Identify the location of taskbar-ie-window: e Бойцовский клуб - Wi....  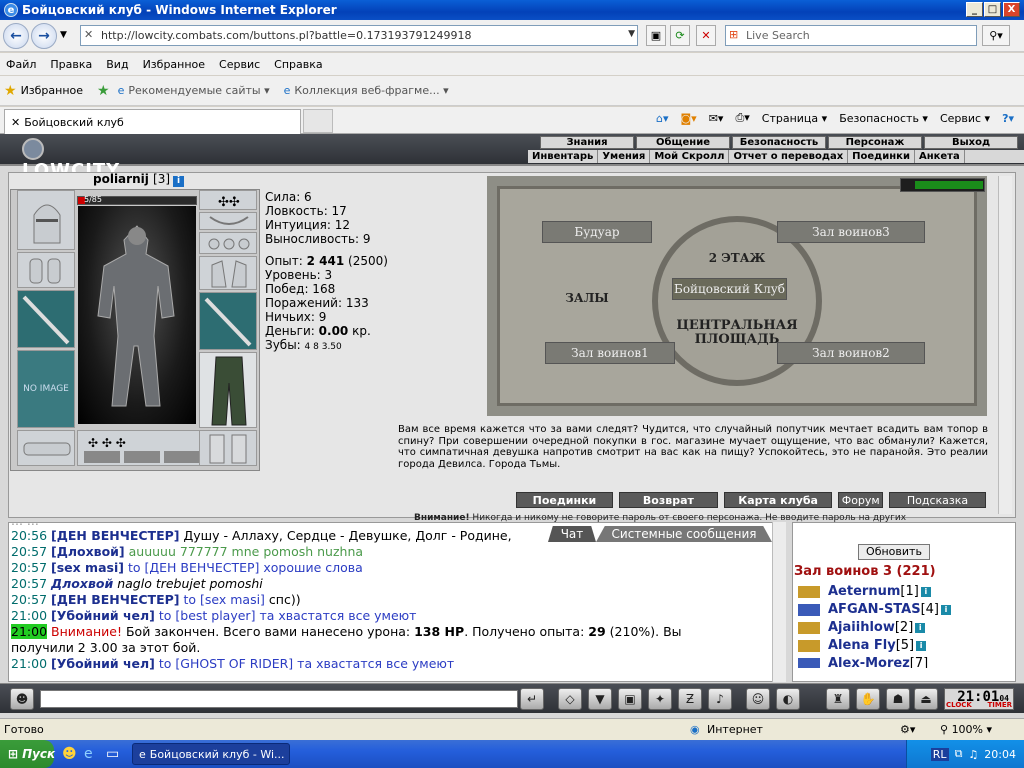
(211, 754).